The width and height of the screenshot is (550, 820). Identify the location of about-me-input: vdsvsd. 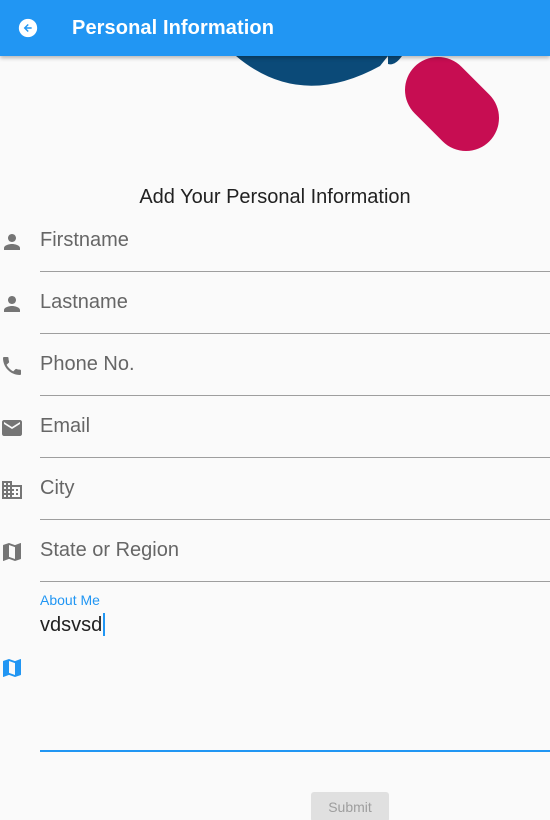
(73, 625).